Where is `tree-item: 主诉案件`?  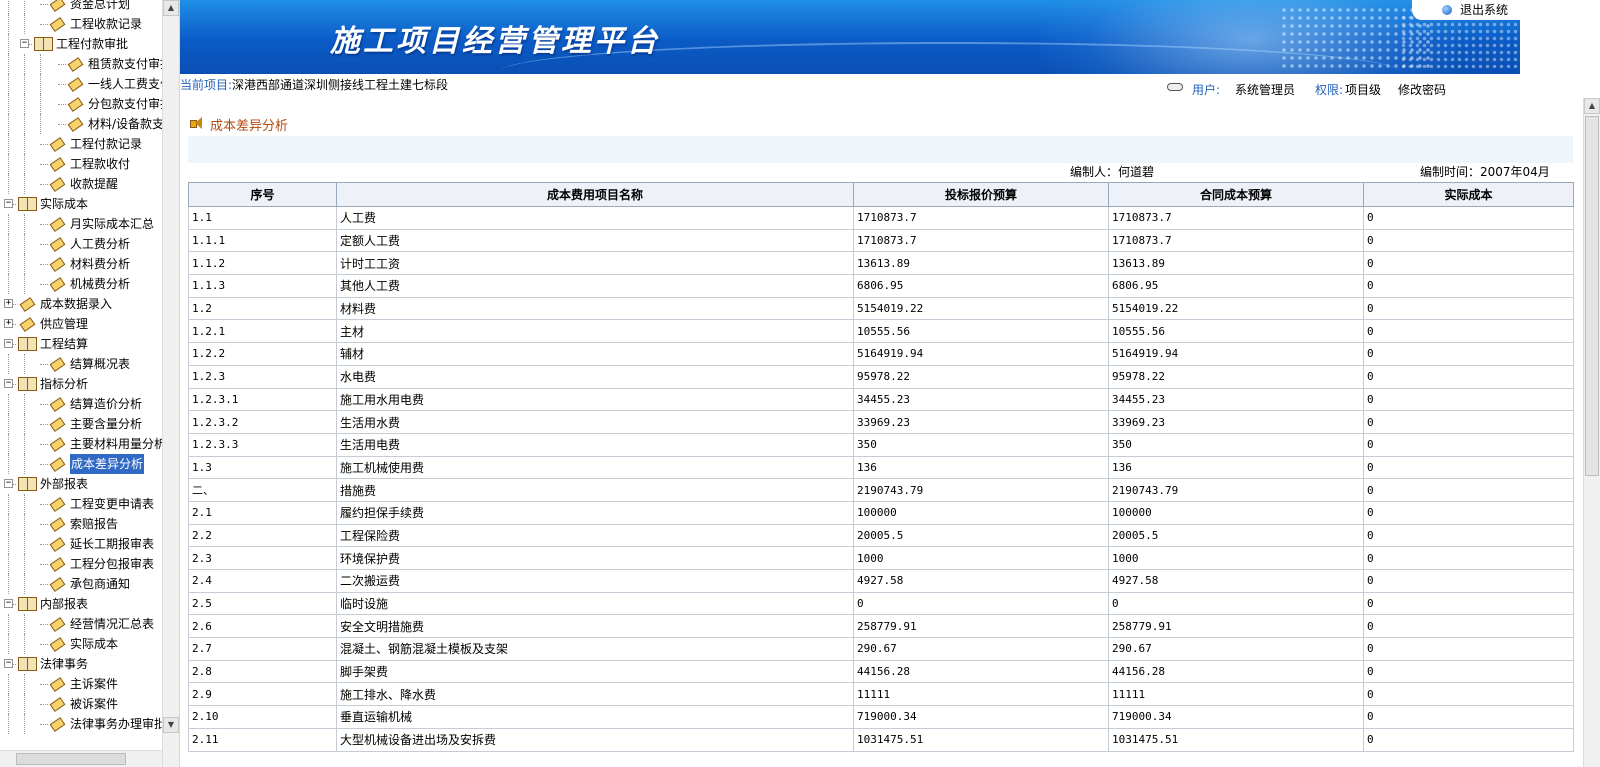
tree-item: 主诉案件 is located at coordinates (82, 684).